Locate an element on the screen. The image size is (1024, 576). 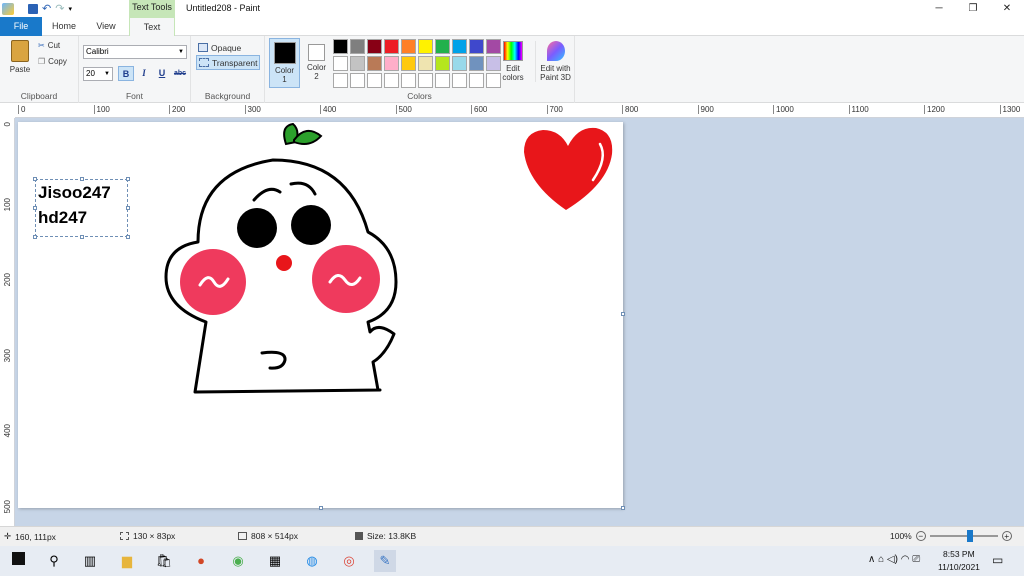
text-line-1: Jisoo247 is located at coordinates (74, 193).